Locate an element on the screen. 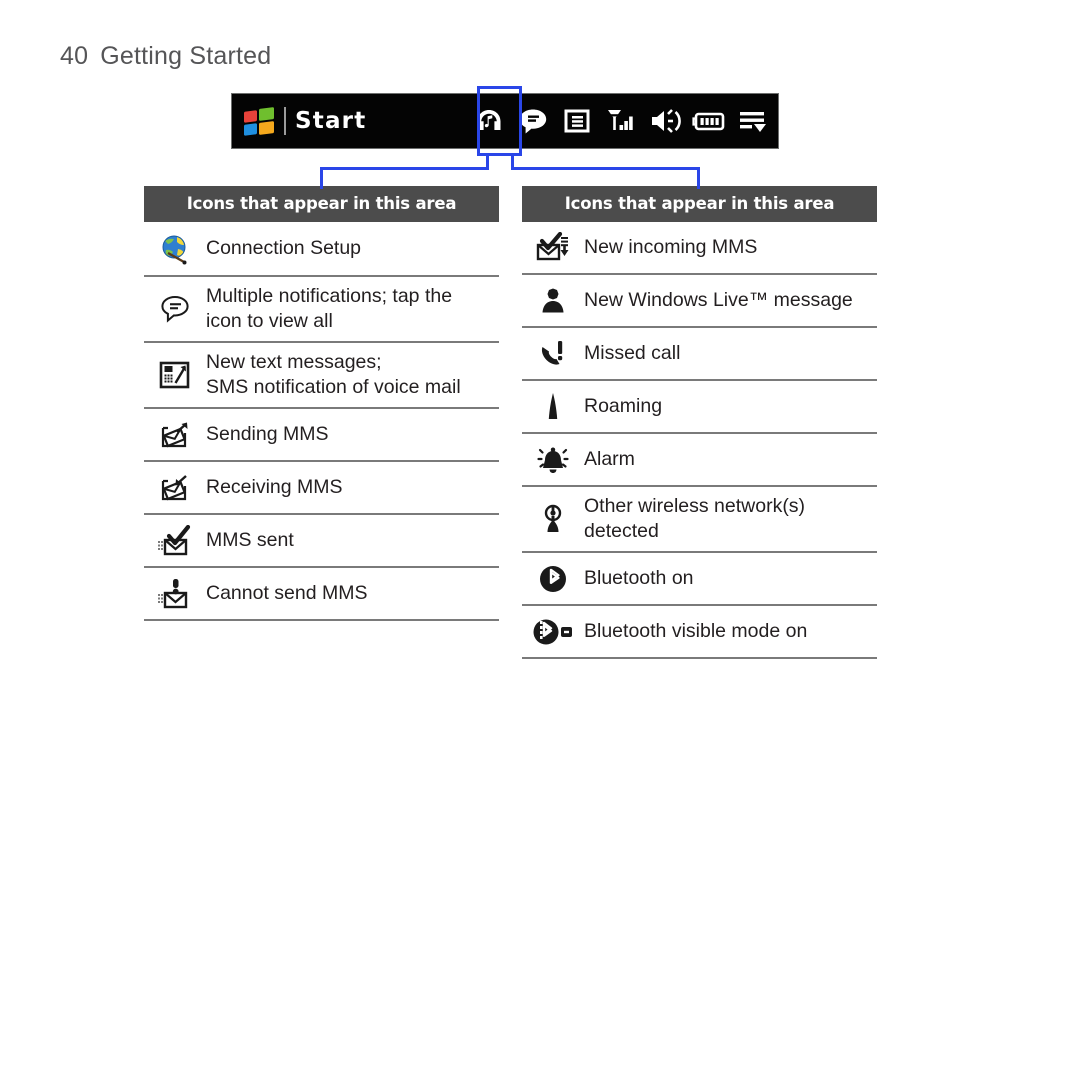 This screenshot has width=1080, height=1080. table-right-header: Icons that appear in this area is located at coordinates (699, 204).